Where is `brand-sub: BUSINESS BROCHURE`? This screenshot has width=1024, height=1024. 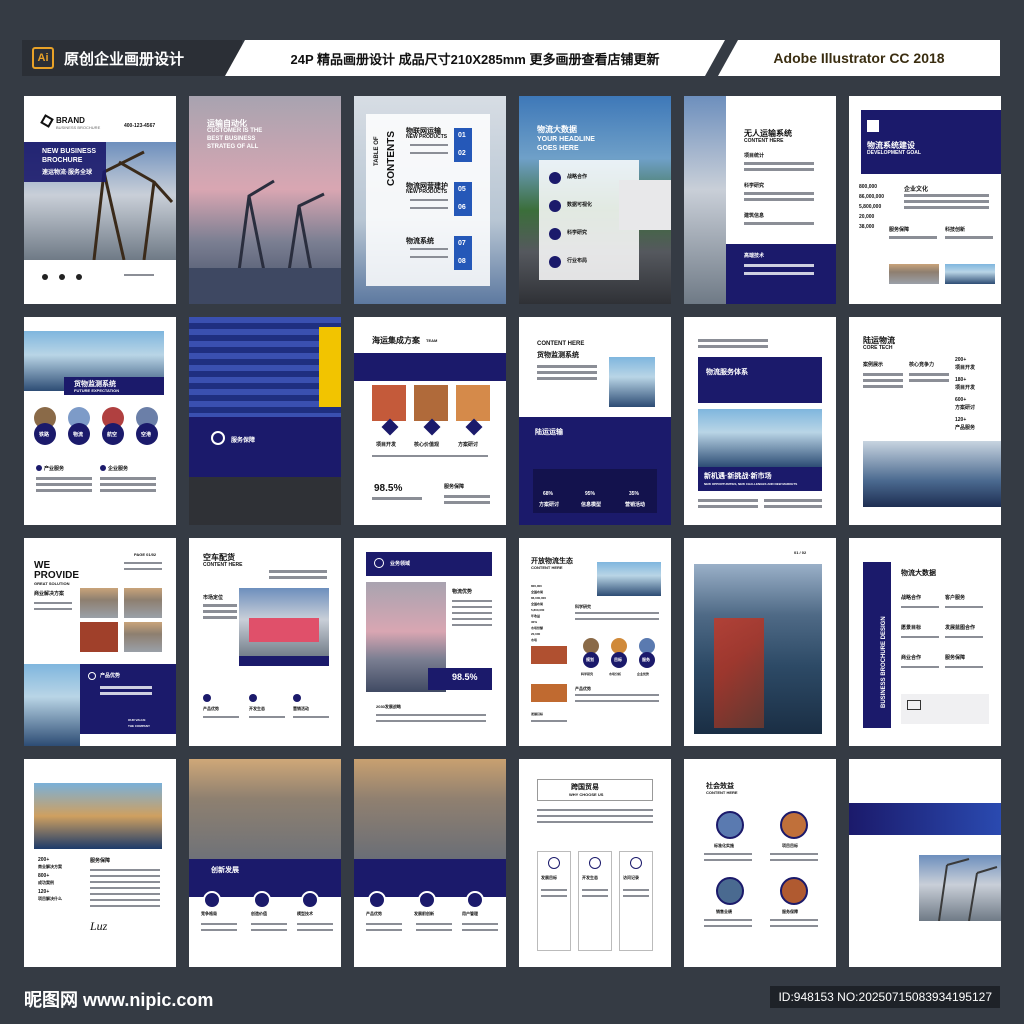
brand-sub: BUSINESS BROCHURE is located at coordinates (78, 127).